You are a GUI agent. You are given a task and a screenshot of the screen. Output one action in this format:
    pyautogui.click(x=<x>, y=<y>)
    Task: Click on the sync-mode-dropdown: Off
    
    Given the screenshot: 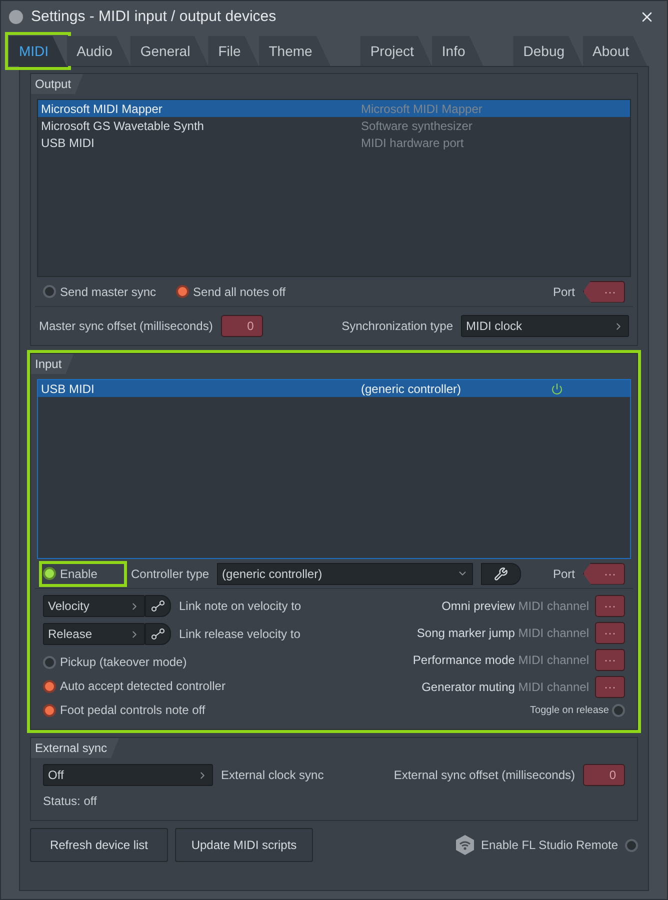 What is the action you would take?
    pyautogui.click(x=128, y=775)
    